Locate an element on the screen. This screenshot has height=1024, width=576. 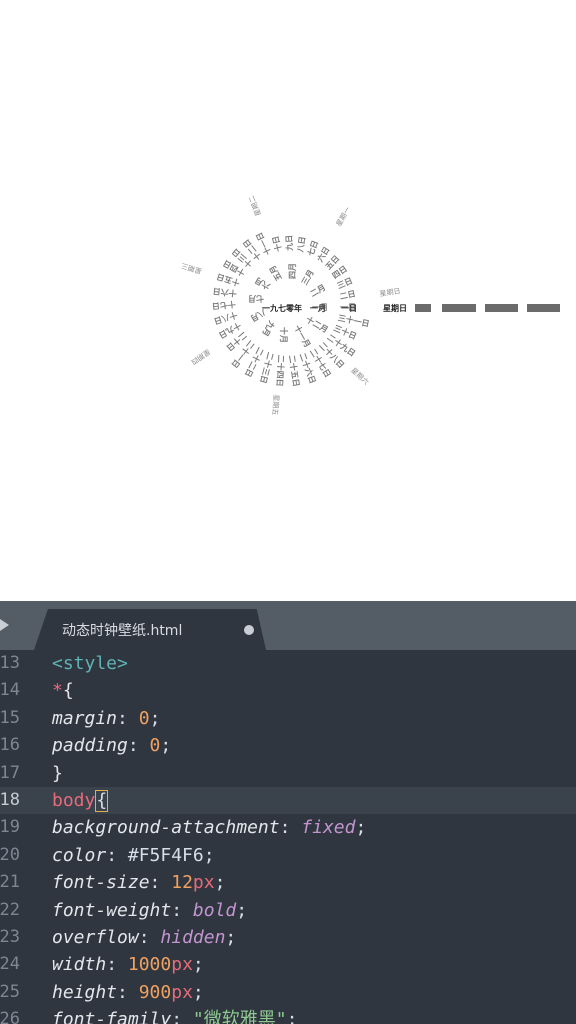
line-source: } is located at coordinates (57, 773).